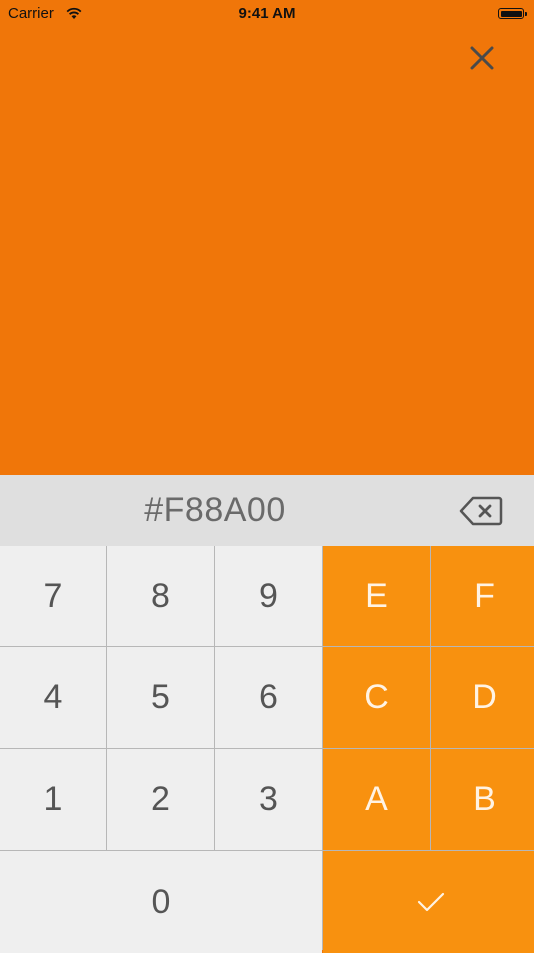  I want to click on status-bar: Carrier 9:41 AM, so click(267, 14).